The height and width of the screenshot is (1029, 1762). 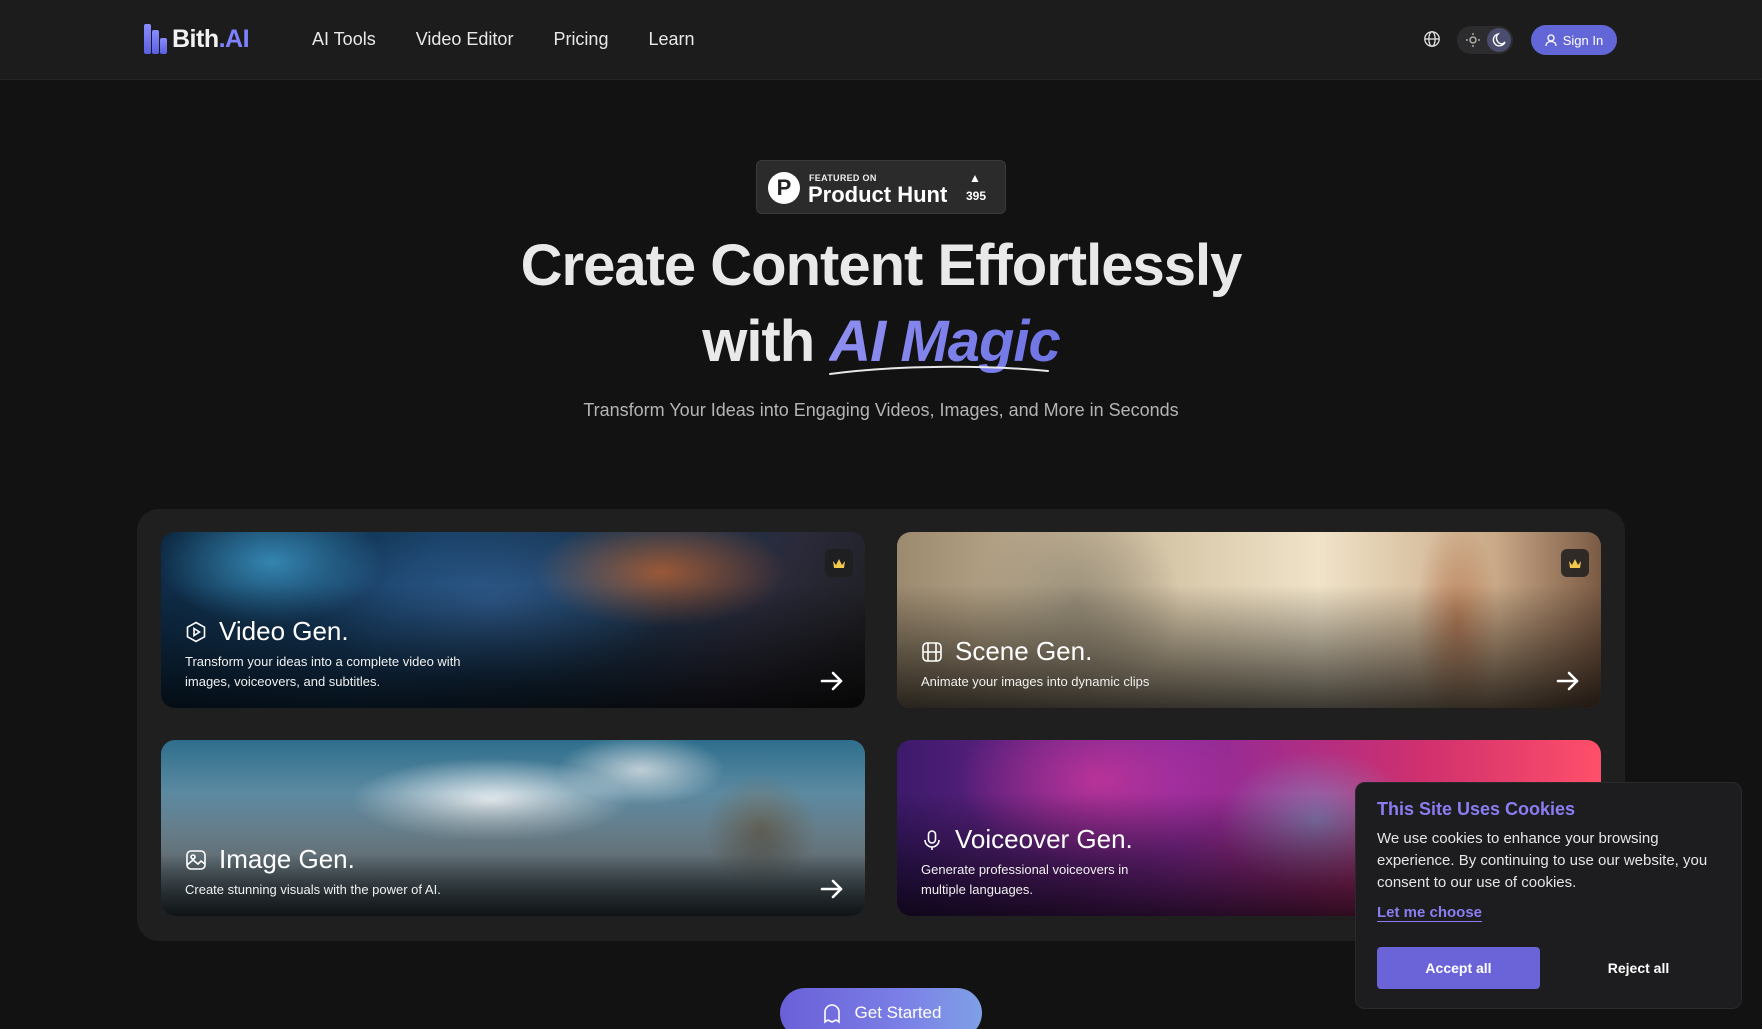 I want to click on nav-link-video-editor: Video Editor, so click(x=465, y=39).